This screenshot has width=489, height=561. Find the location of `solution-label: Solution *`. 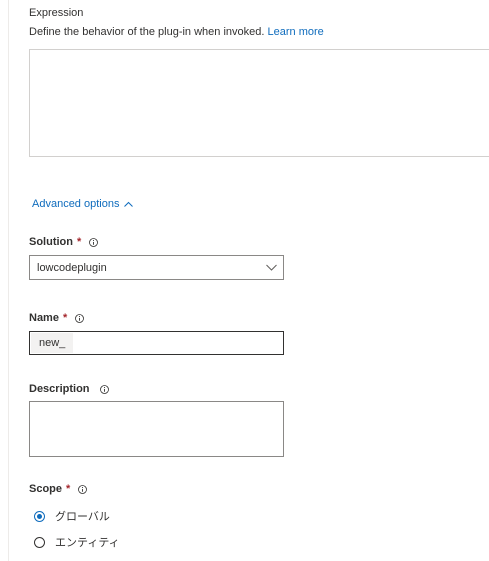

solution-label: Solution * is located at coordinates (64, 242).